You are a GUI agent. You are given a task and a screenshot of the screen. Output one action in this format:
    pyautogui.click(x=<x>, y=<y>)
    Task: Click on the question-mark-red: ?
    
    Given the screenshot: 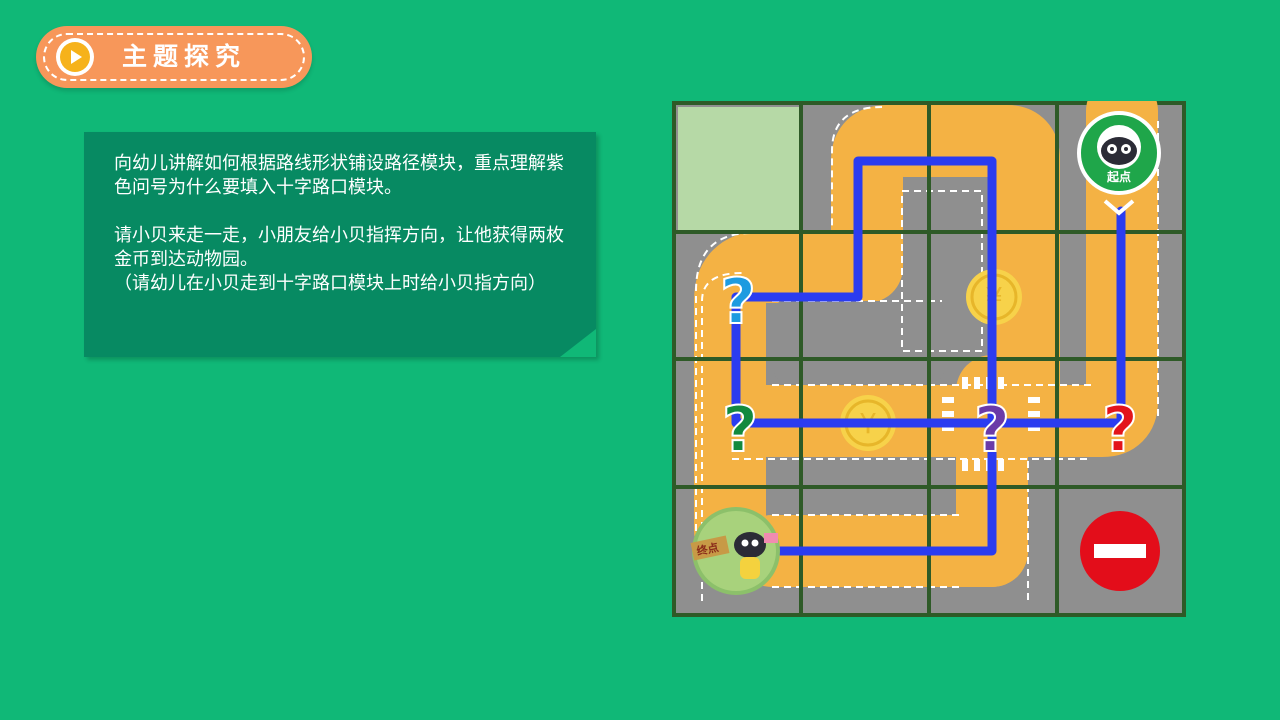 What is the action you would take?
    pyautogui.click(x=1120, y=429)
    